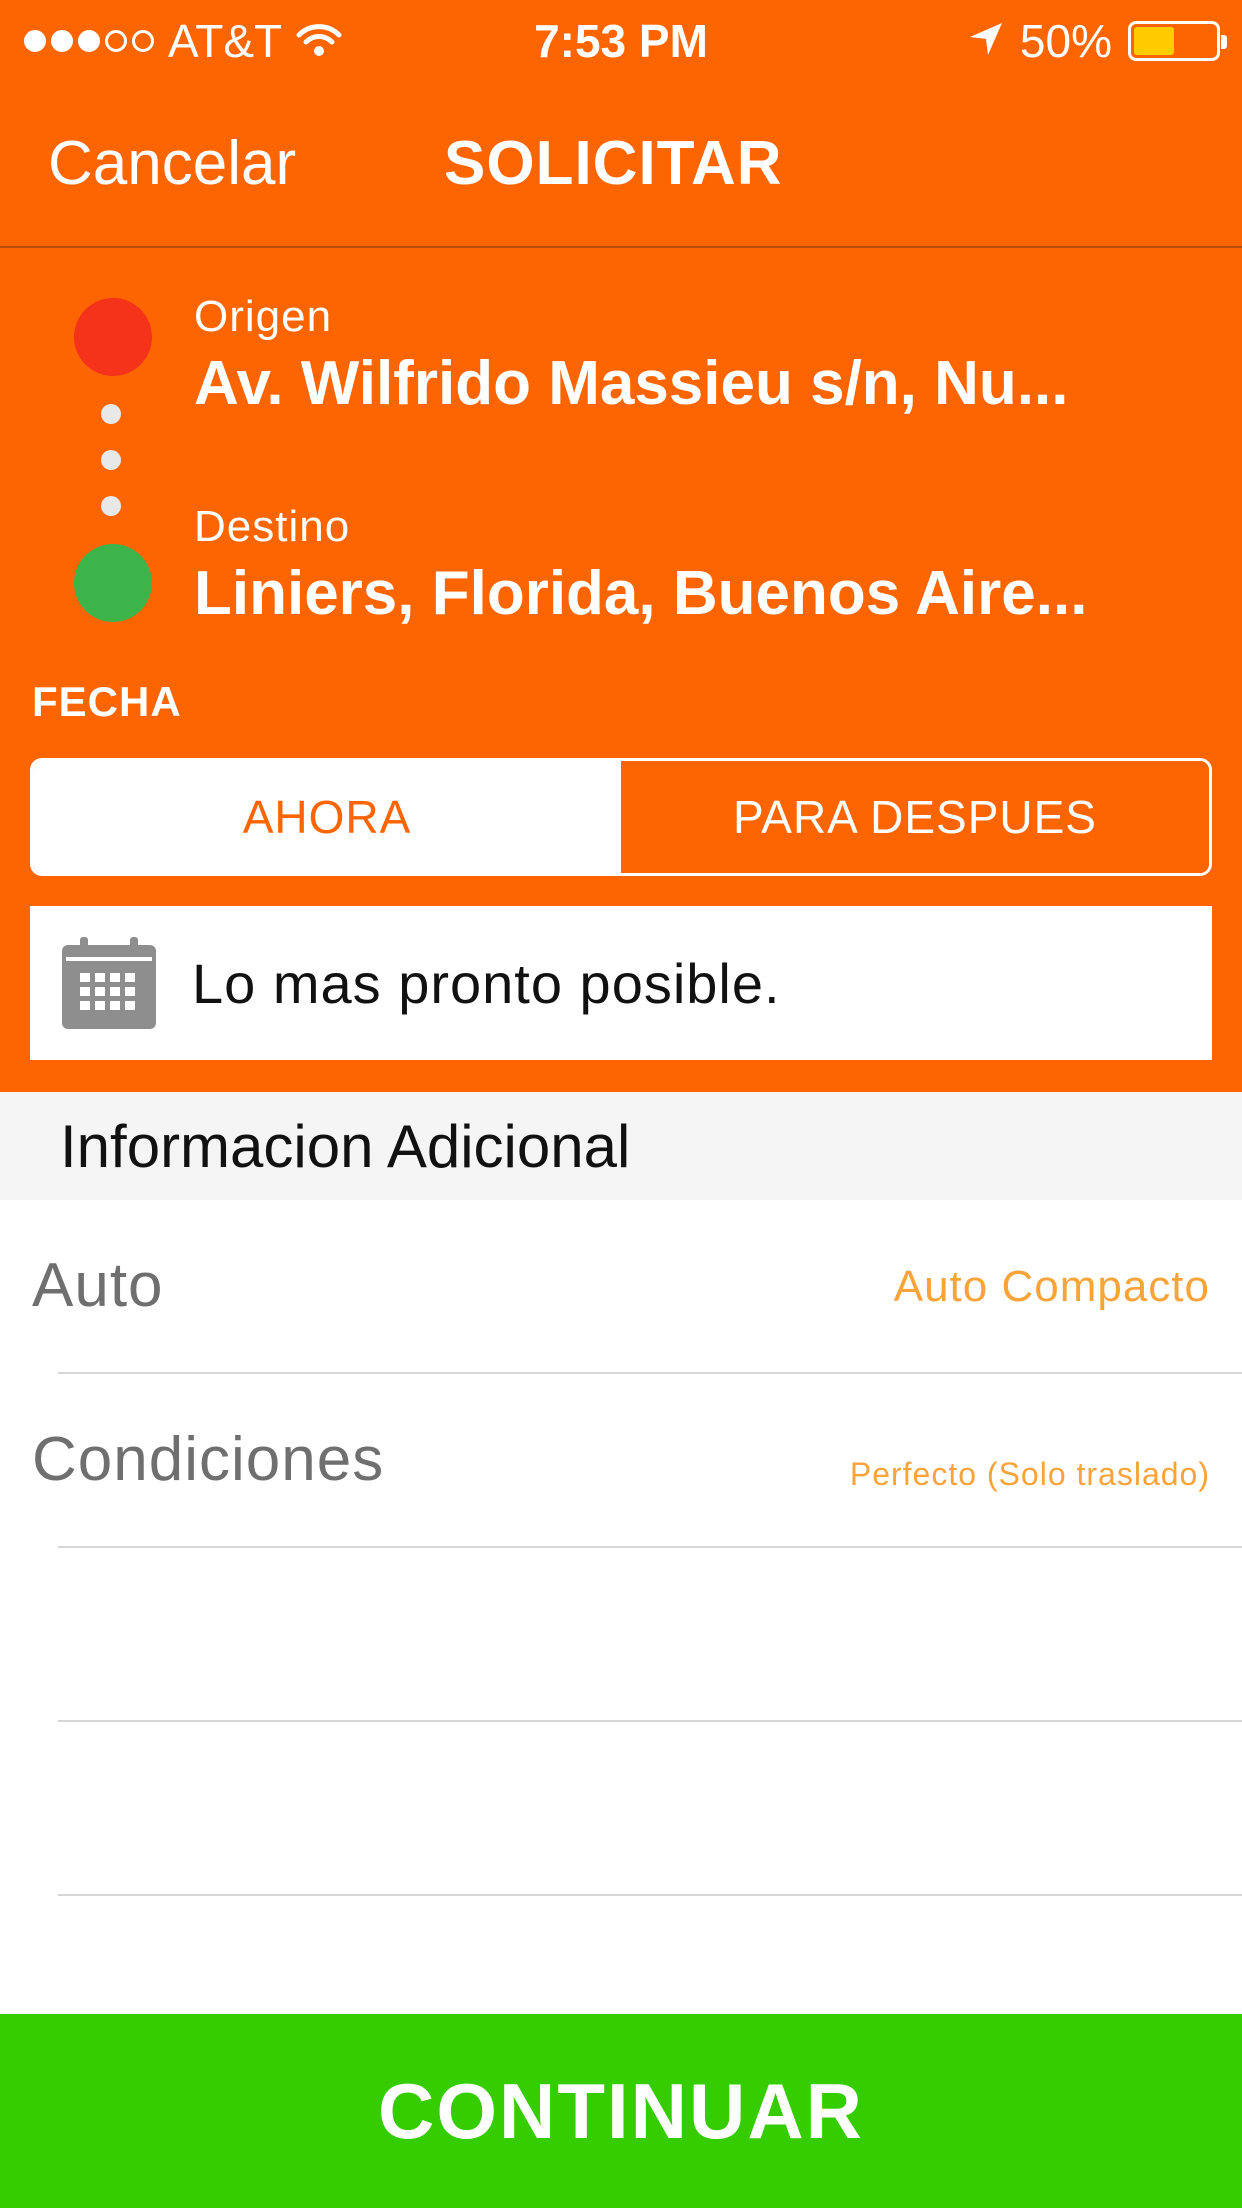 The width and height of the screenshot is (1242, 2208). I want to click on date-picker-field: Lo mas pronto posible., so click(621, 983).